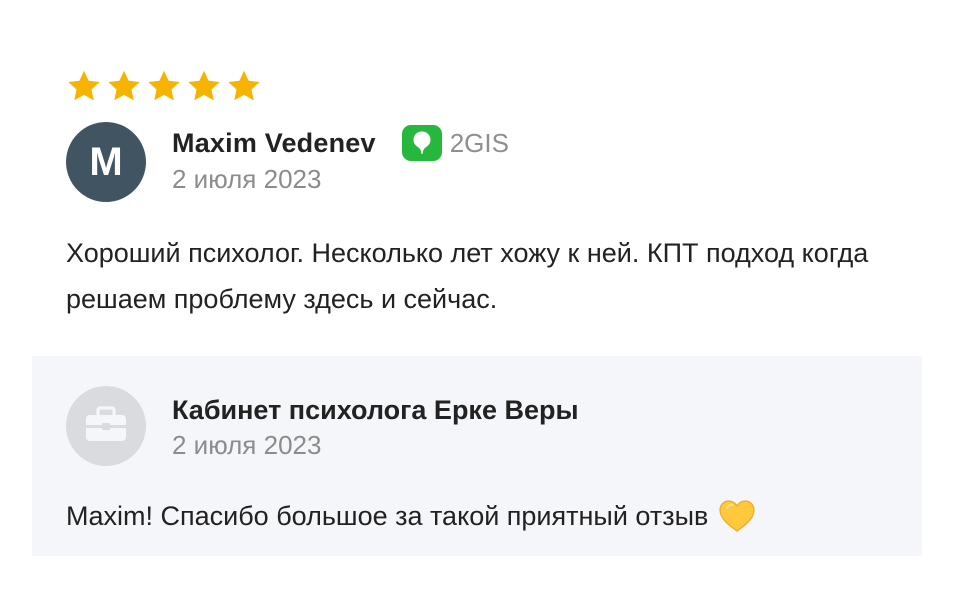  I want to click on briefcase-icon, so click(106, 426).